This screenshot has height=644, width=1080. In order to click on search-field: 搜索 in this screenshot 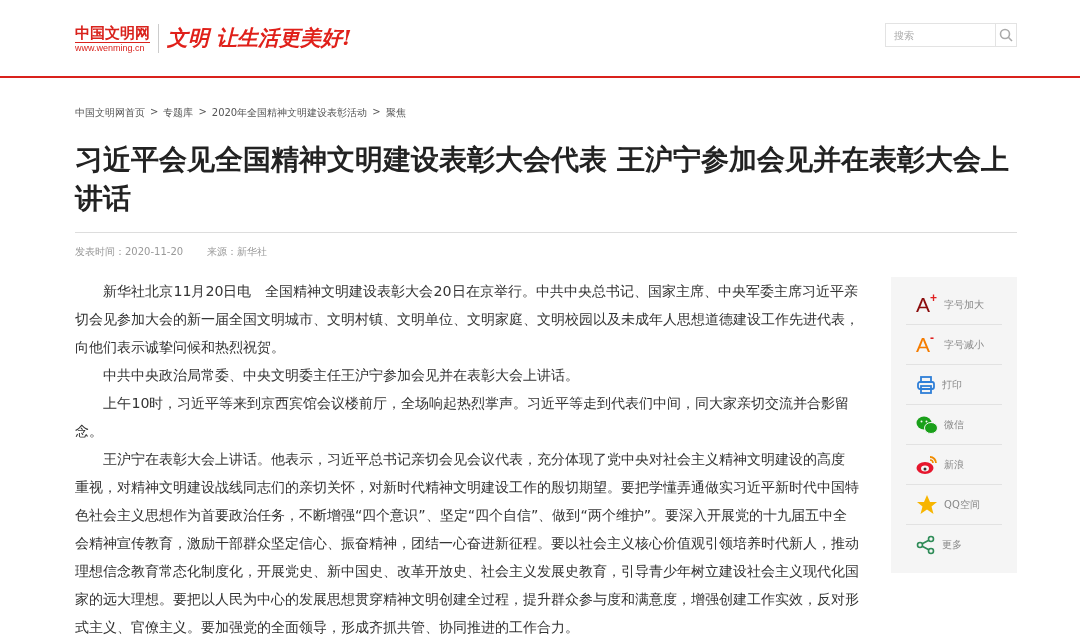, I will do `click(940, 35)`.